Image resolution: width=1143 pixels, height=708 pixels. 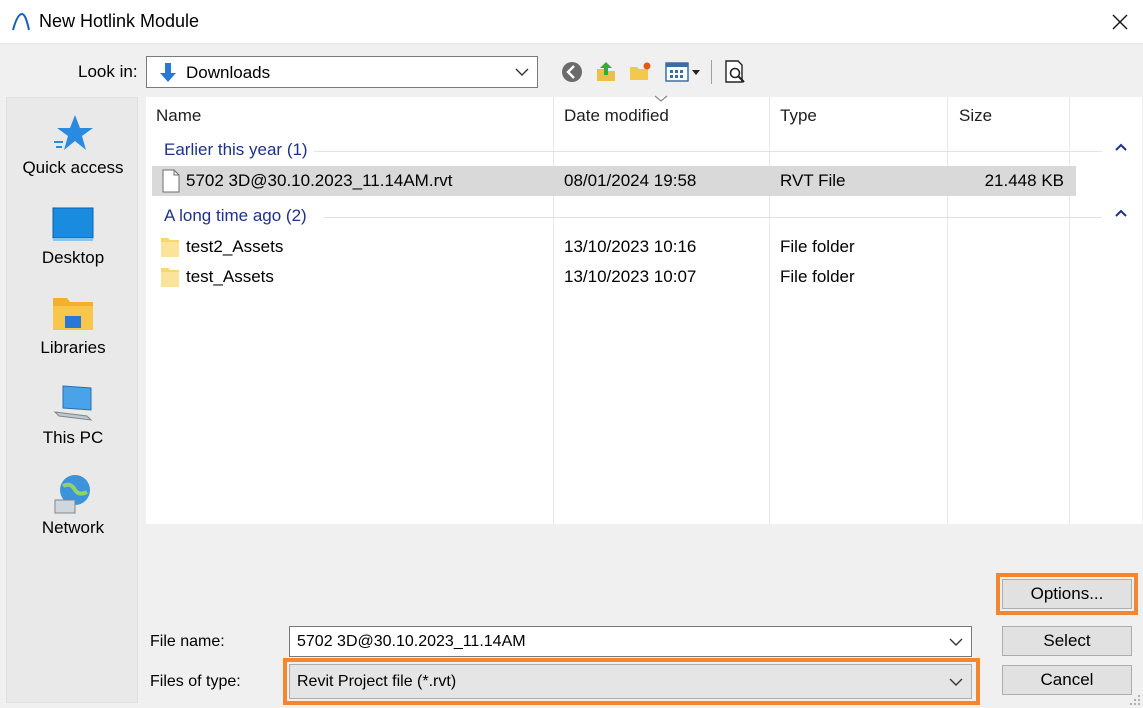 I want to click on file-name-label: File name:, so click(x=187, y=641).